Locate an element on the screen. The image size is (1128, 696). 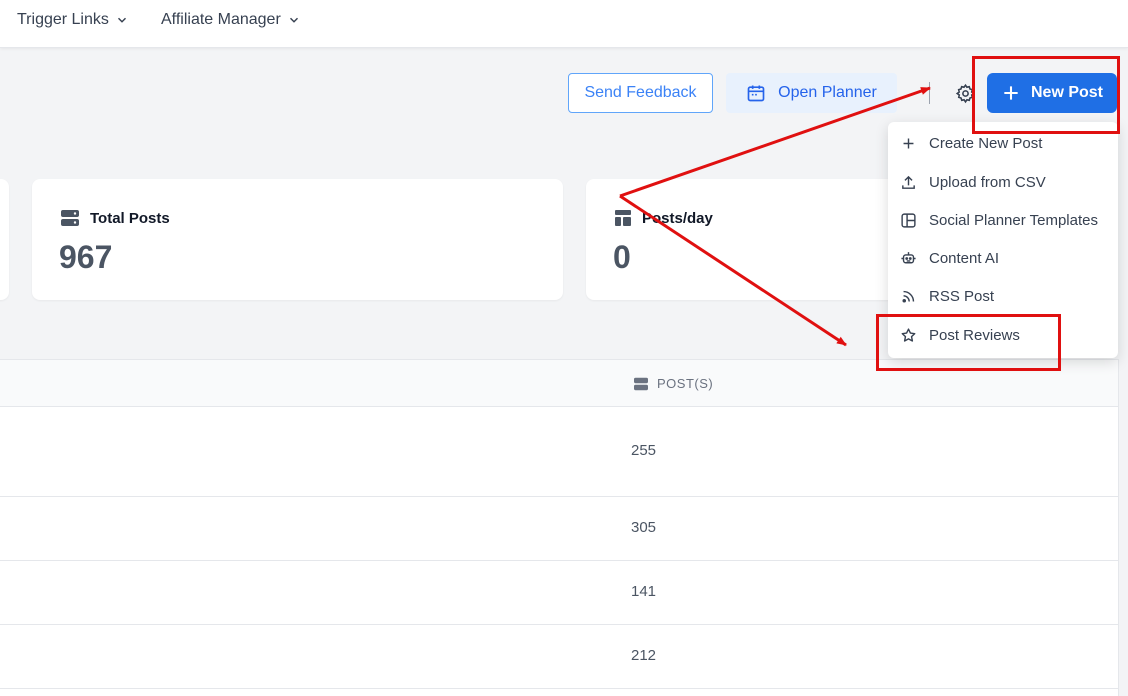
menu-item-rss-post: RSS Post is located at coordinates (1003, 296).